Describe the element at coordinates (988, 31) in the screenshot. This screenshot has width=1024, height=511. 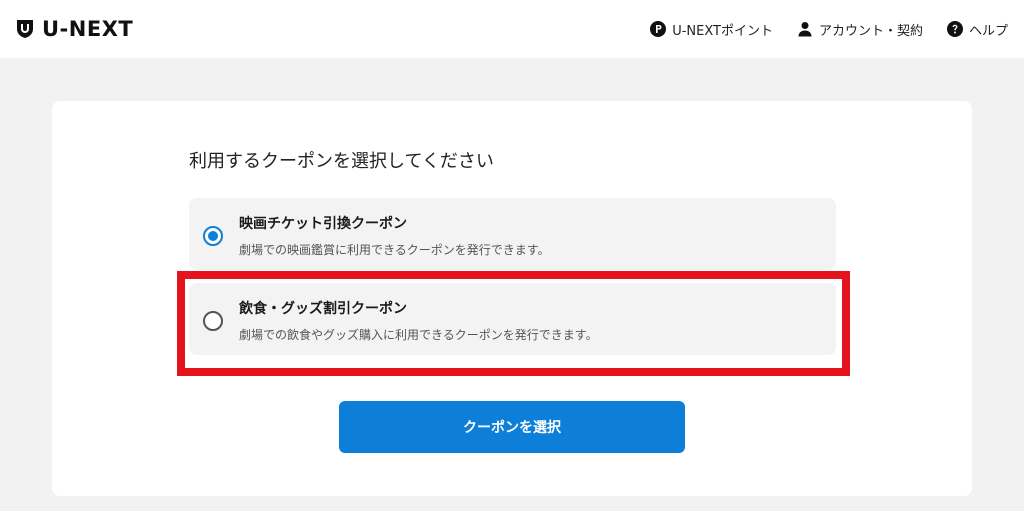
I see `nav-label-help: ヘルプ` at that location.